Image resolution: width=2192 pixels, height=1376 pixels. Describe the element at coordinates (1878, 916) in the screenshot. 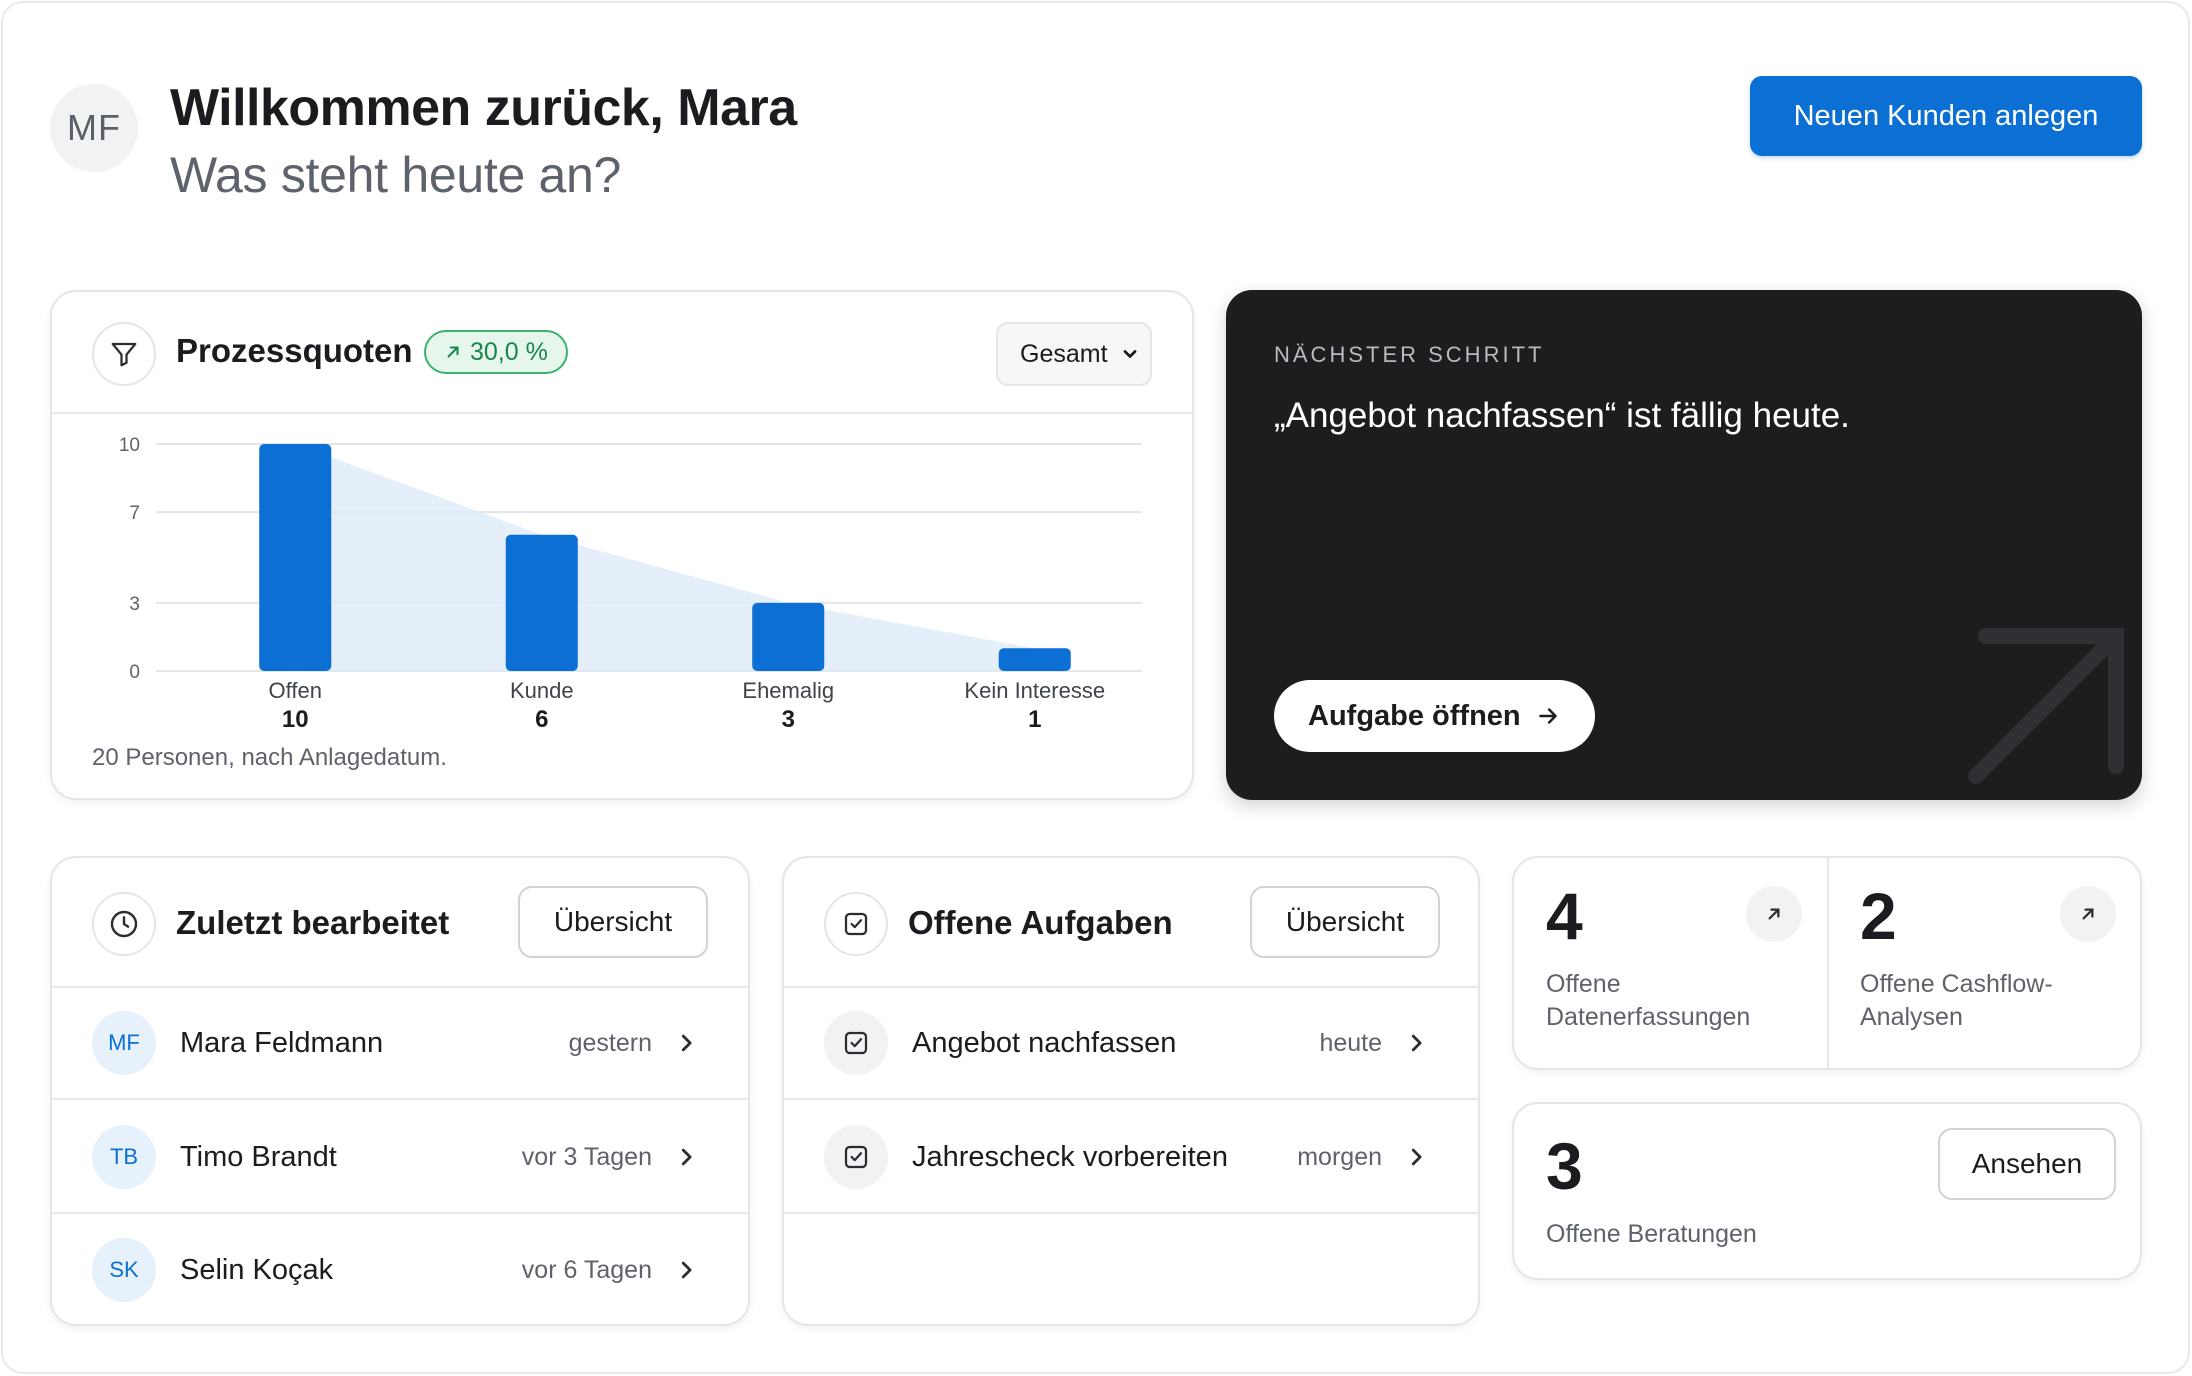

I see `cashflow-count: 2` at that location.